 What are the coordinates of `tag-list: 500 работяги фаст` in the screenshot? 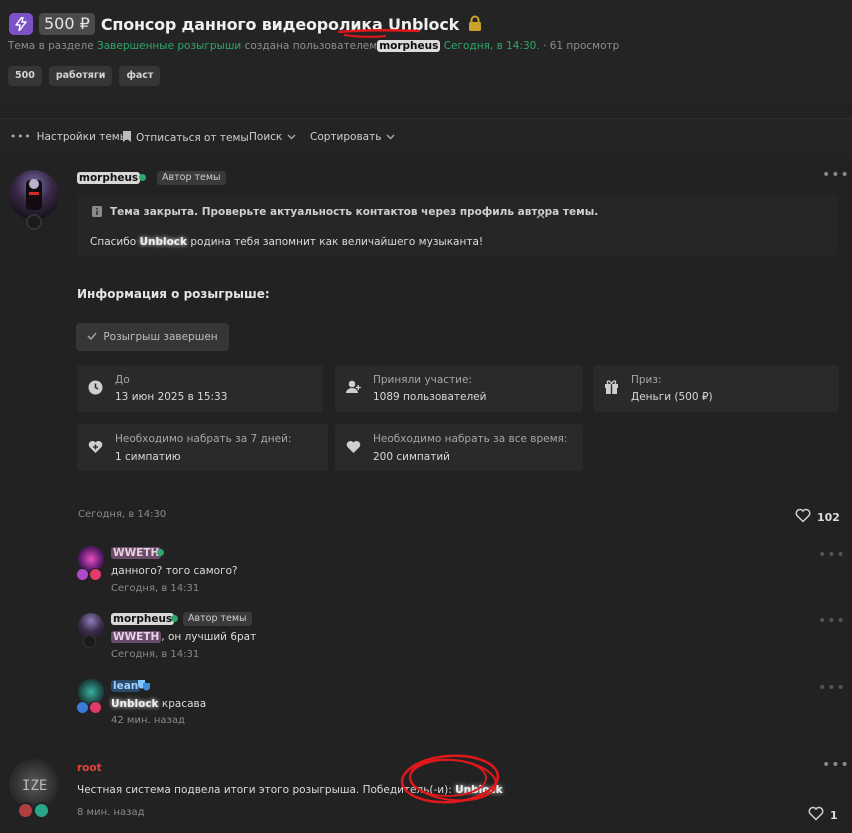 It's located at (84, 76).